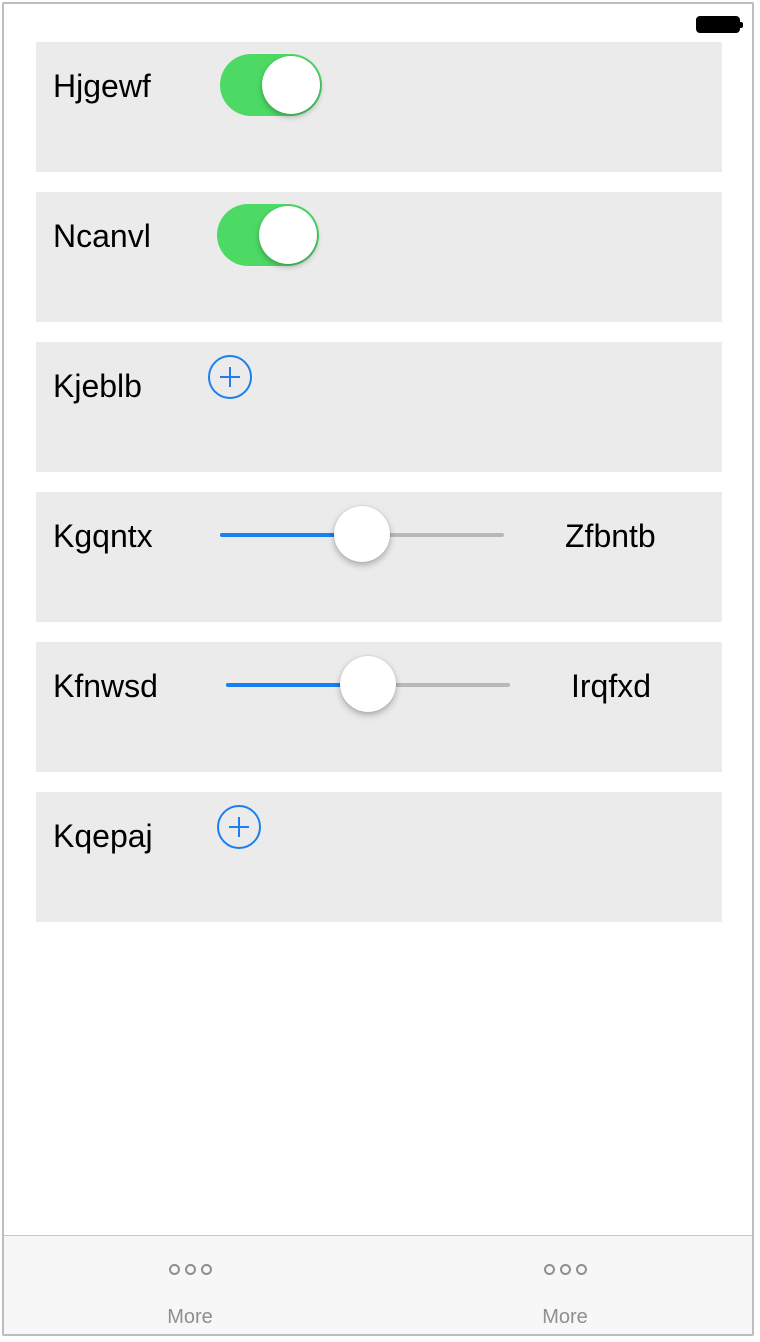 This screenshot has width=760, height=1342. What do you see at coordinates (102, 236) in the screenshot?
I see `row-label: Ncanvl` at bounding box center [102, 236].